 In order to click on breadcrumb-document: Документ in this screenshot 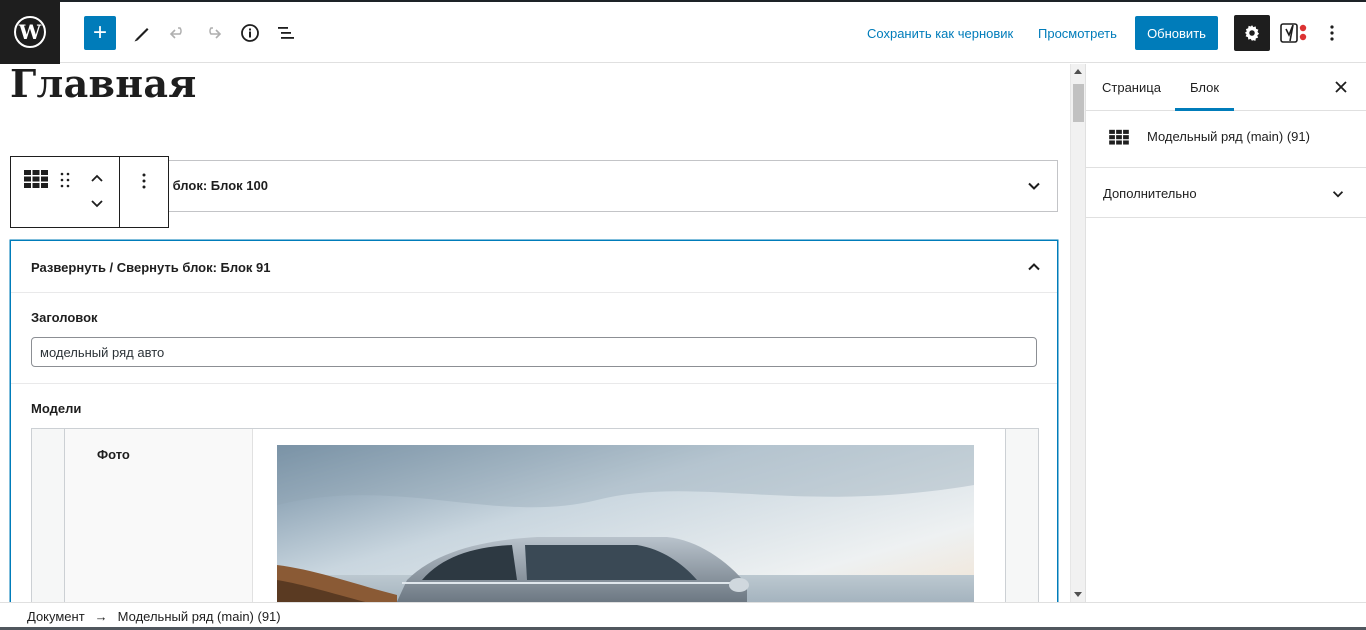, I will do `click(56, 616)`.